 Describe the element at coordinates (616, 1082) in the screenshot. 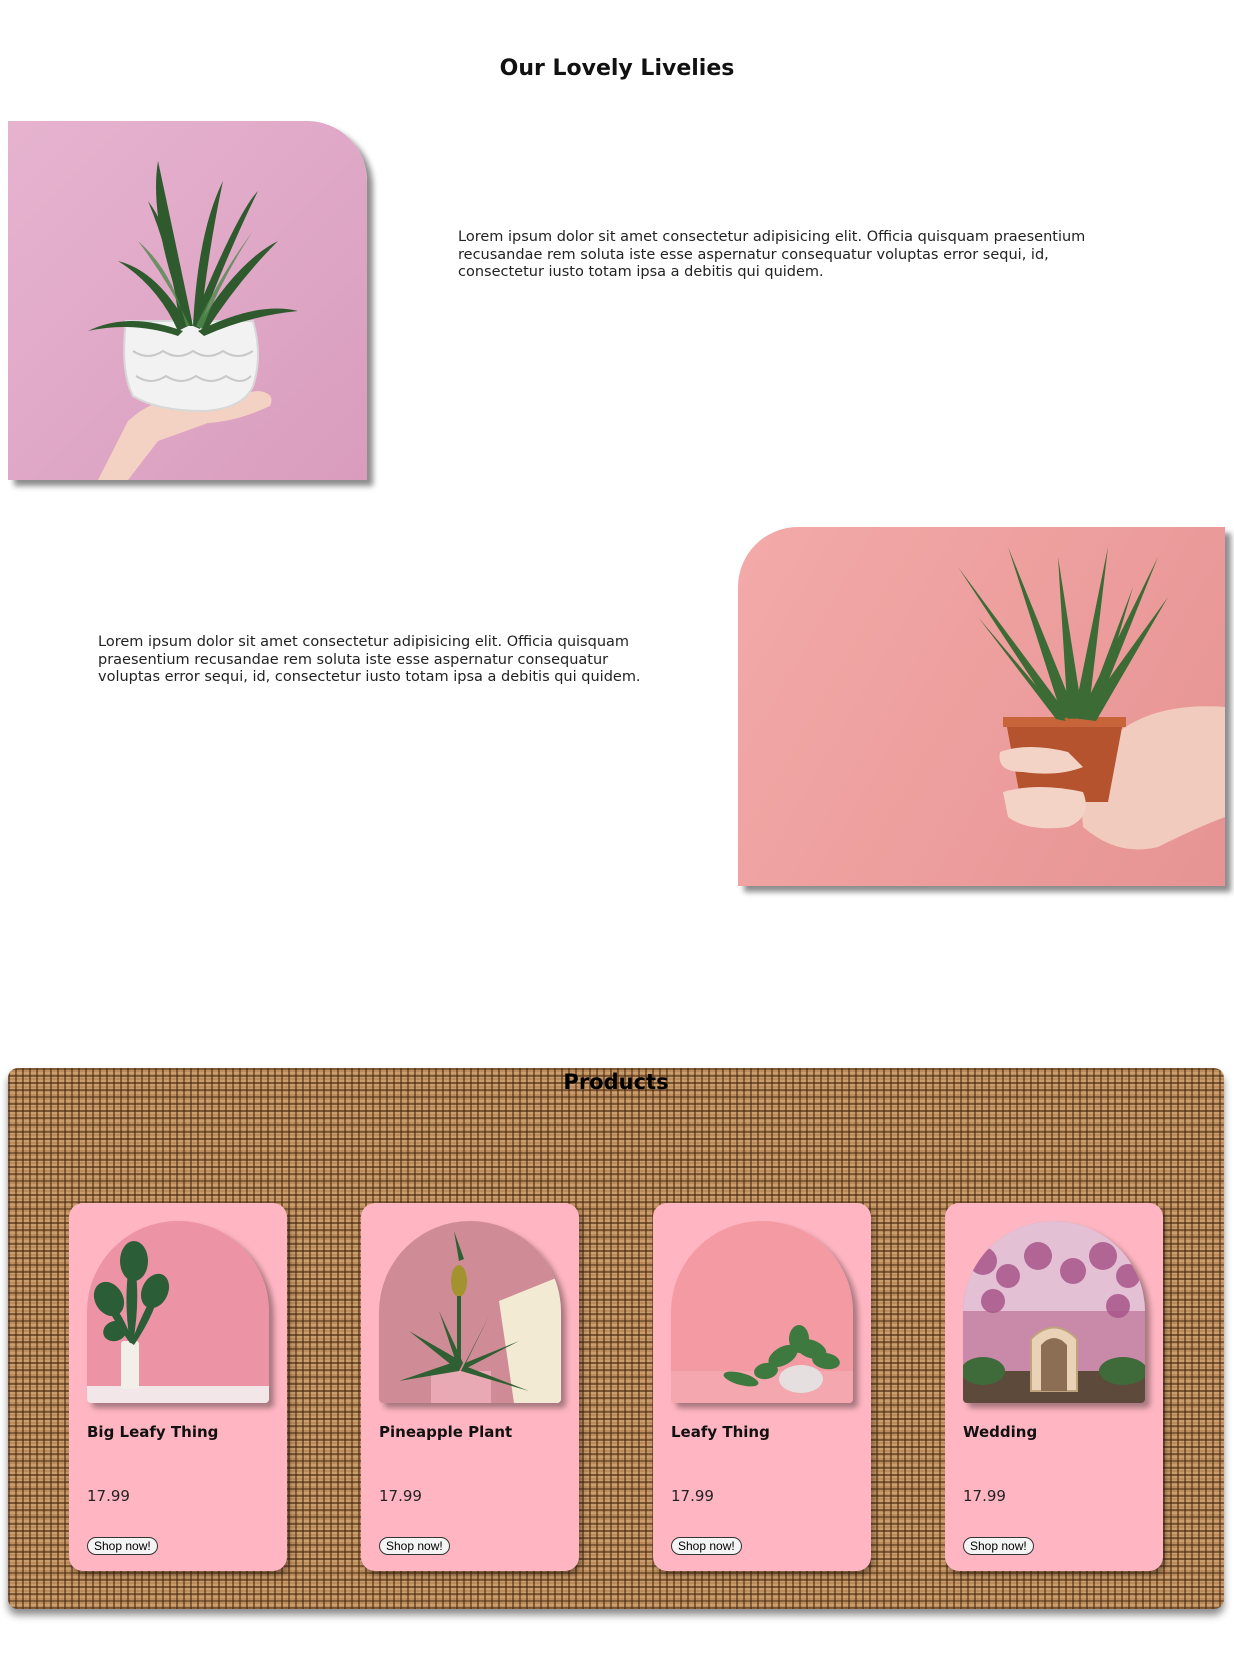

I see `products-title: Products` at that location.